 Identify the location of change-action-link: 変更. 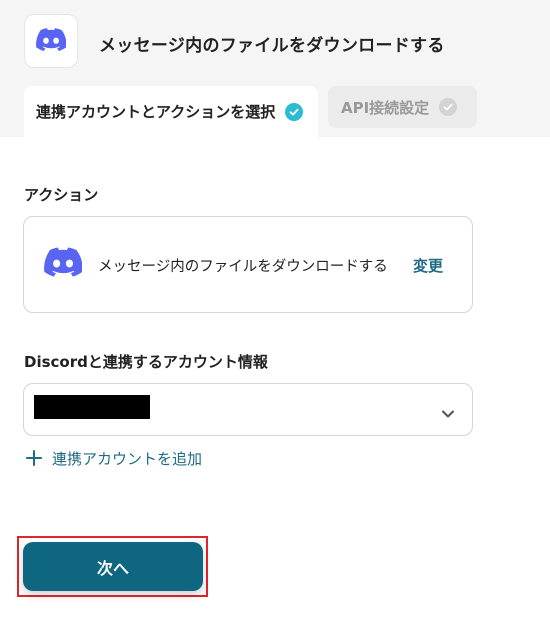
(428, 265).